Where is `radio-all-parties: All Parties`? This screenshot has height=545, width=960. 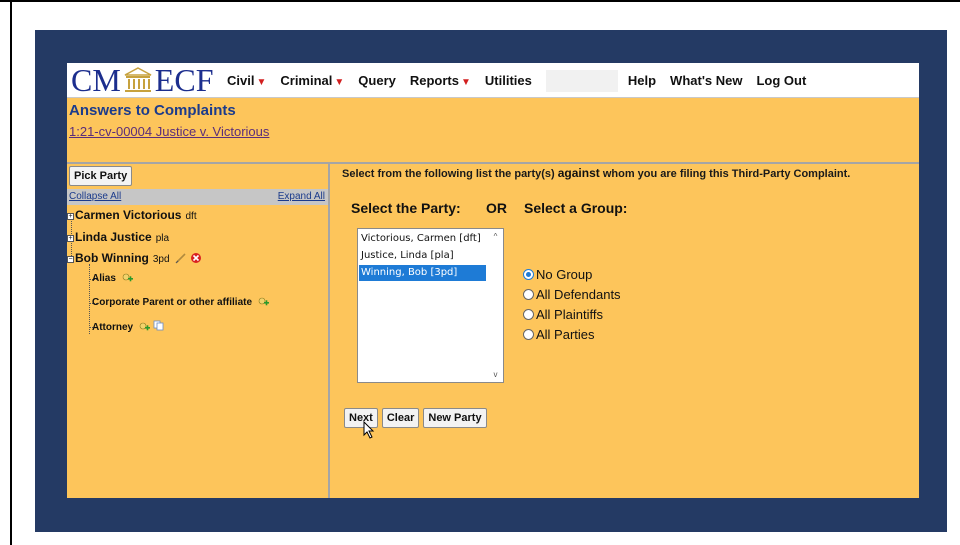
radio-all-parties: All Parties is located at coordinates (559, 334).